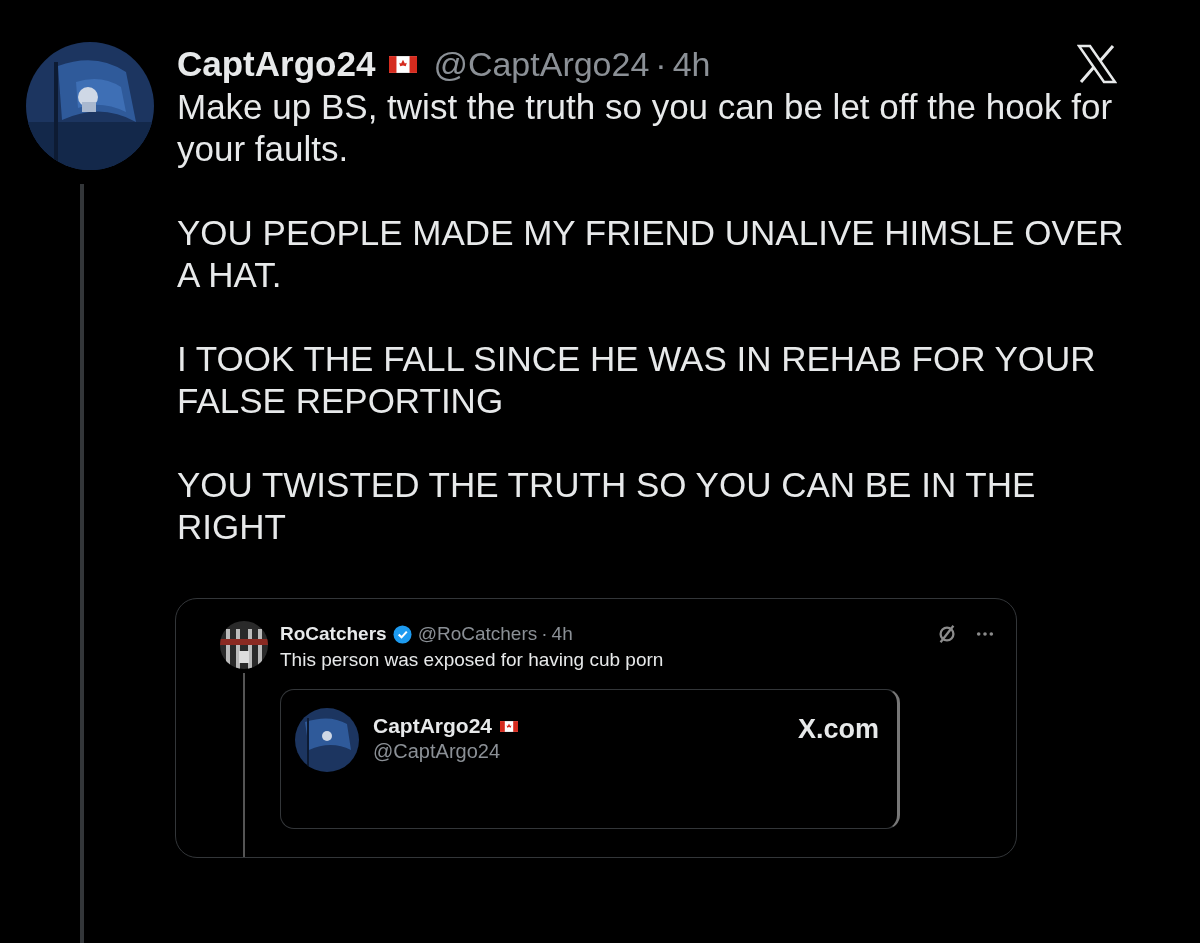 This screenshot has width=1200, height=943. Describe the element at coordinates (985, 634) in the screenshot. I see `more-icon` at that location.